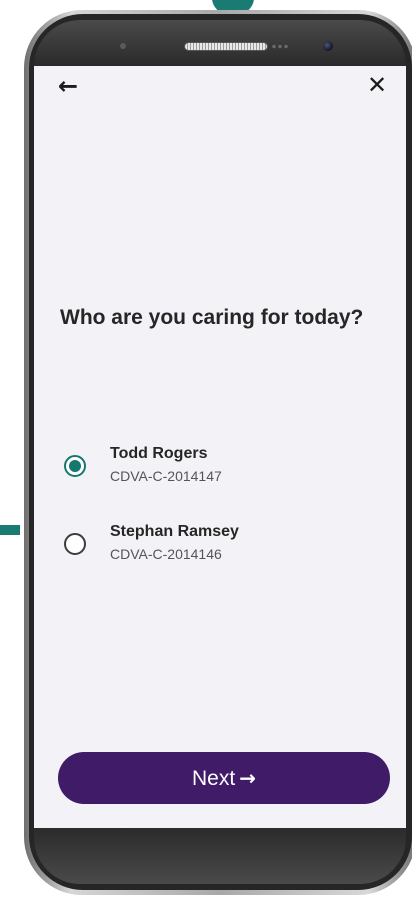 The height and width of the screenshot is (897, 412). I want to click on speaker-dots, so click(280, 46).